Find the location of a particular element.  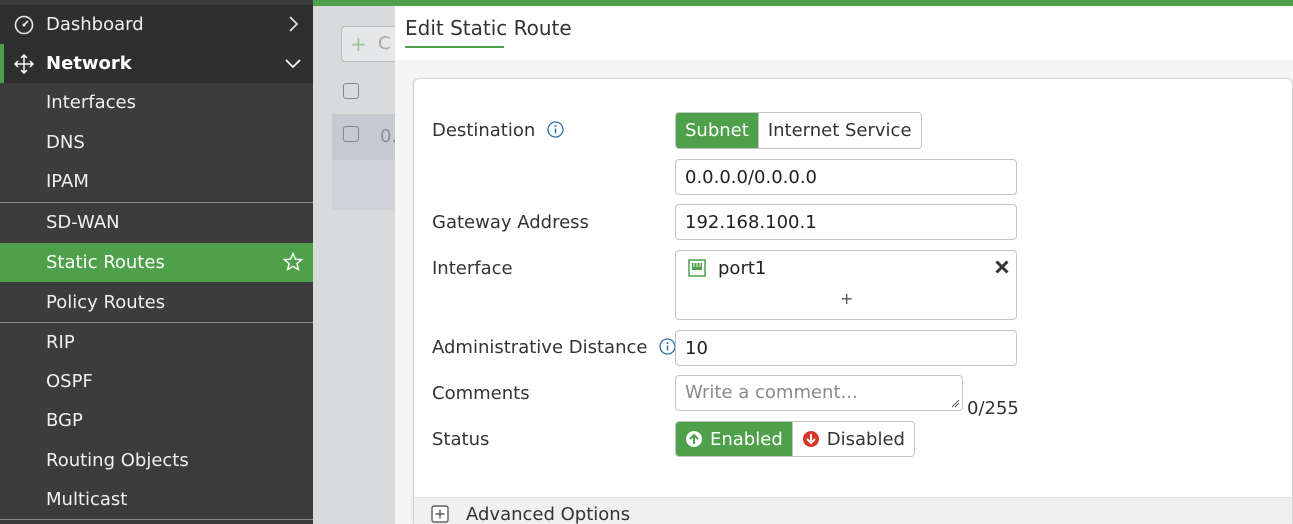

background-page is located at coordinates (355, 262).